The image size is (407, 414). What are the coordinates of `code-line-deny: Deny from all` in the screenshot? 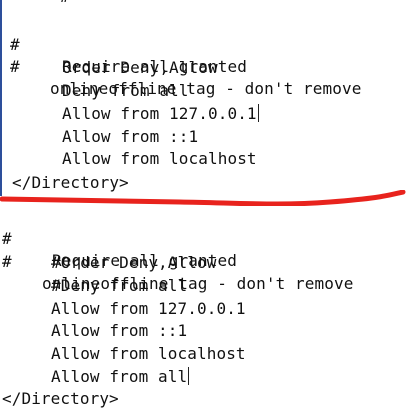 It's located at (125, 90).